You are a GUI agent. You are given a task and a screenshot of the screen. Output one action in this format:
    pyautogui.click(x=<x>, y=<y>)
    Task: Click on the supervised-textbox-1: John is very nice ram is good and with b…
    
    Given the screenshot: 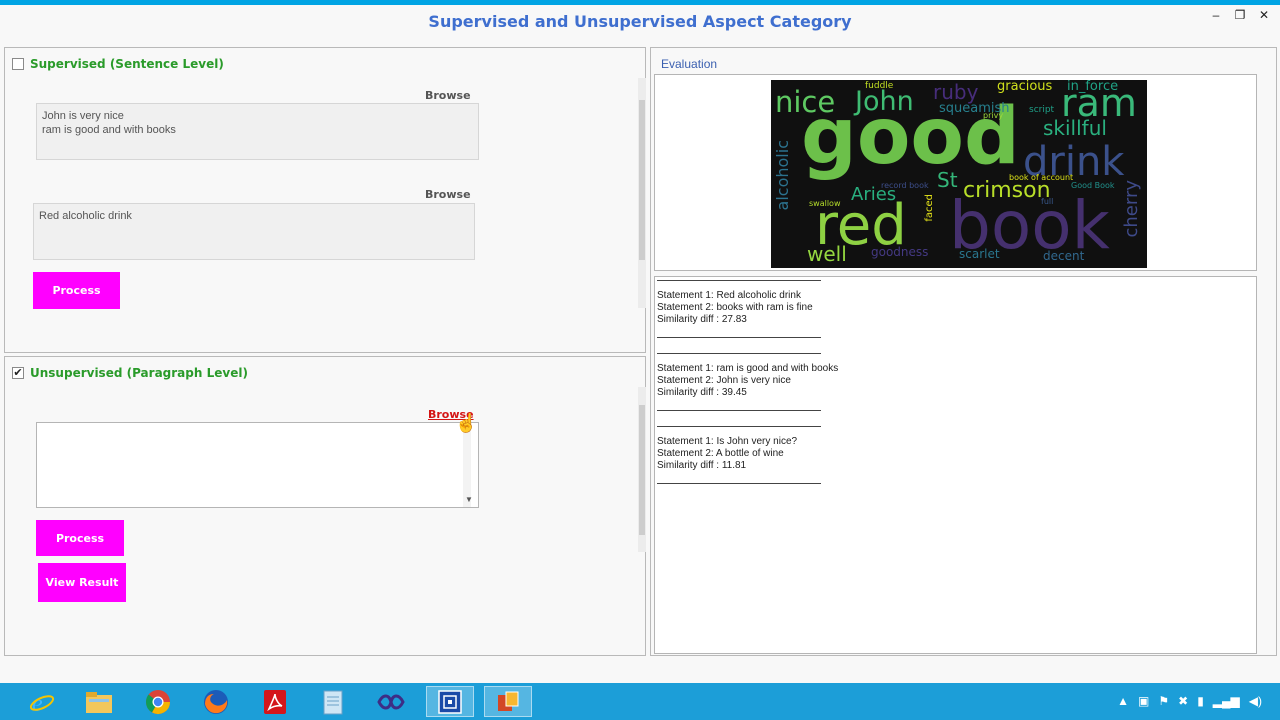 What is the action you would take?
    pyautogui.click(x=257, y=131)
    